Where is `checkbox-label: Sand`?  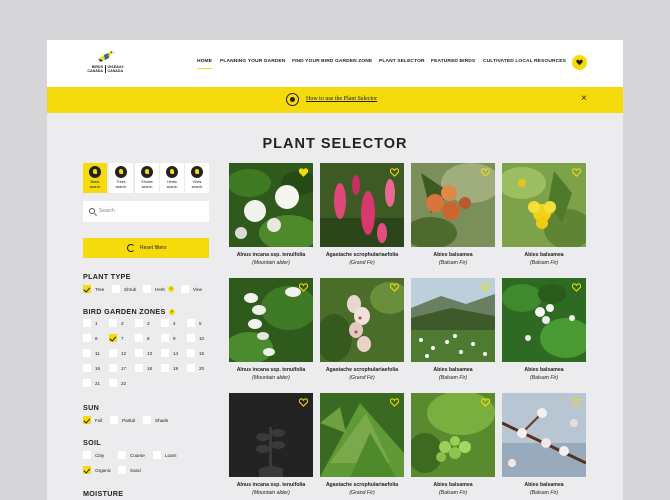 checkbox-label: Sand is located at coordinates (135, 470).